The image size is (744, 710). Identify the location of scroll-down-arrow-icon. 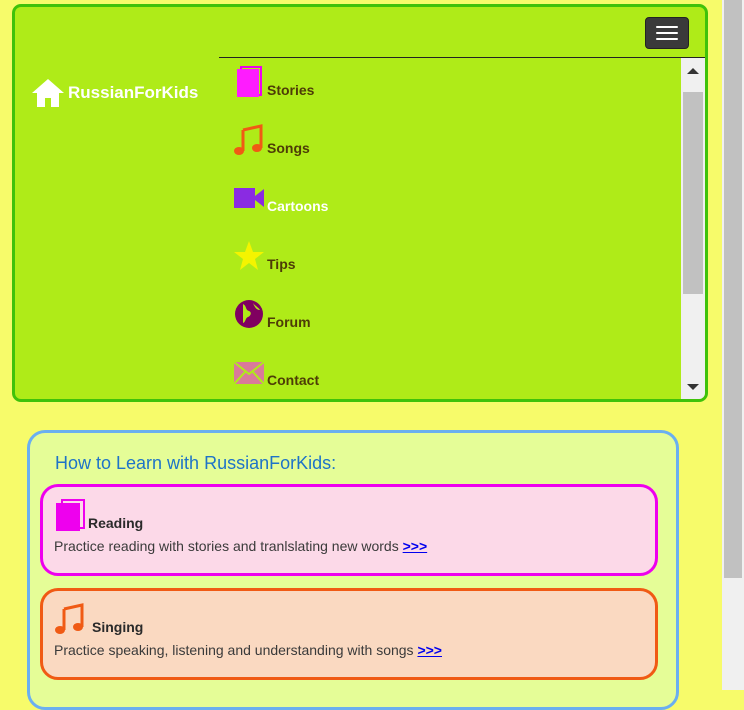
(693, 387).